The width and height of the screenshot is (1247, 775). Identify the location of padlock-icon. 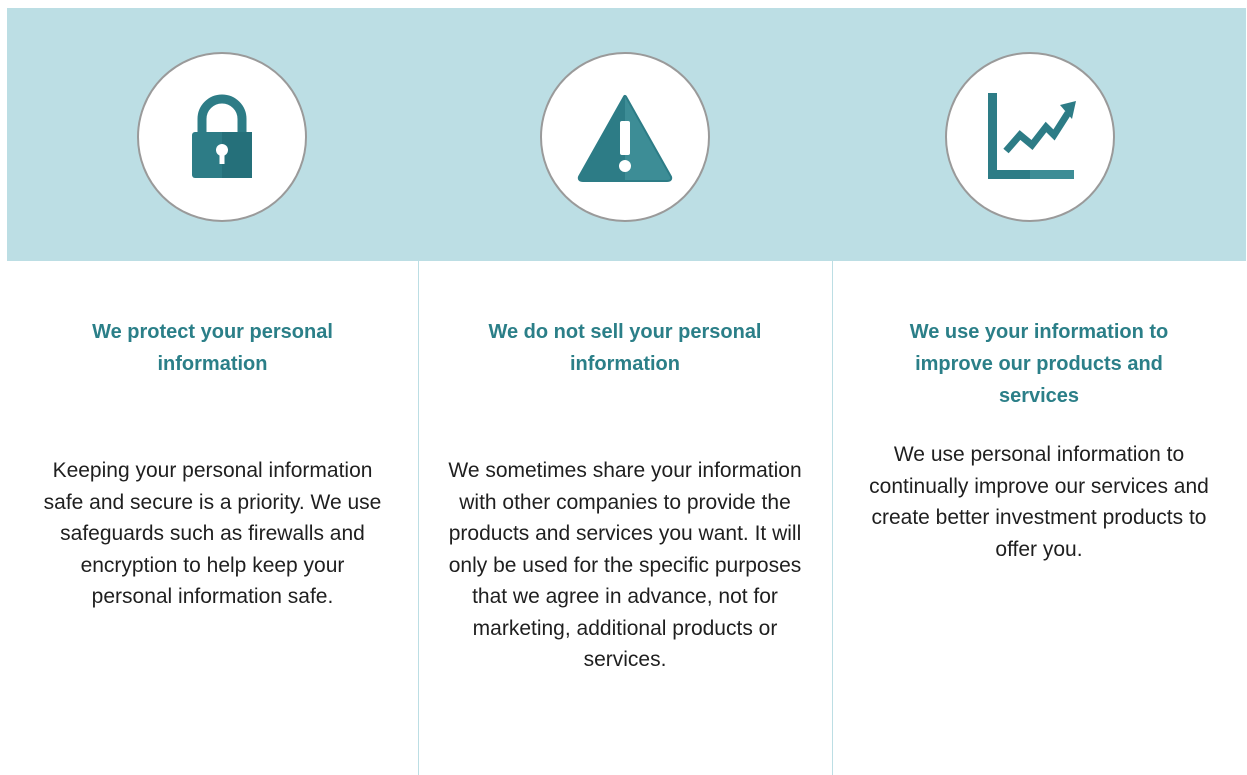
(222, 136).